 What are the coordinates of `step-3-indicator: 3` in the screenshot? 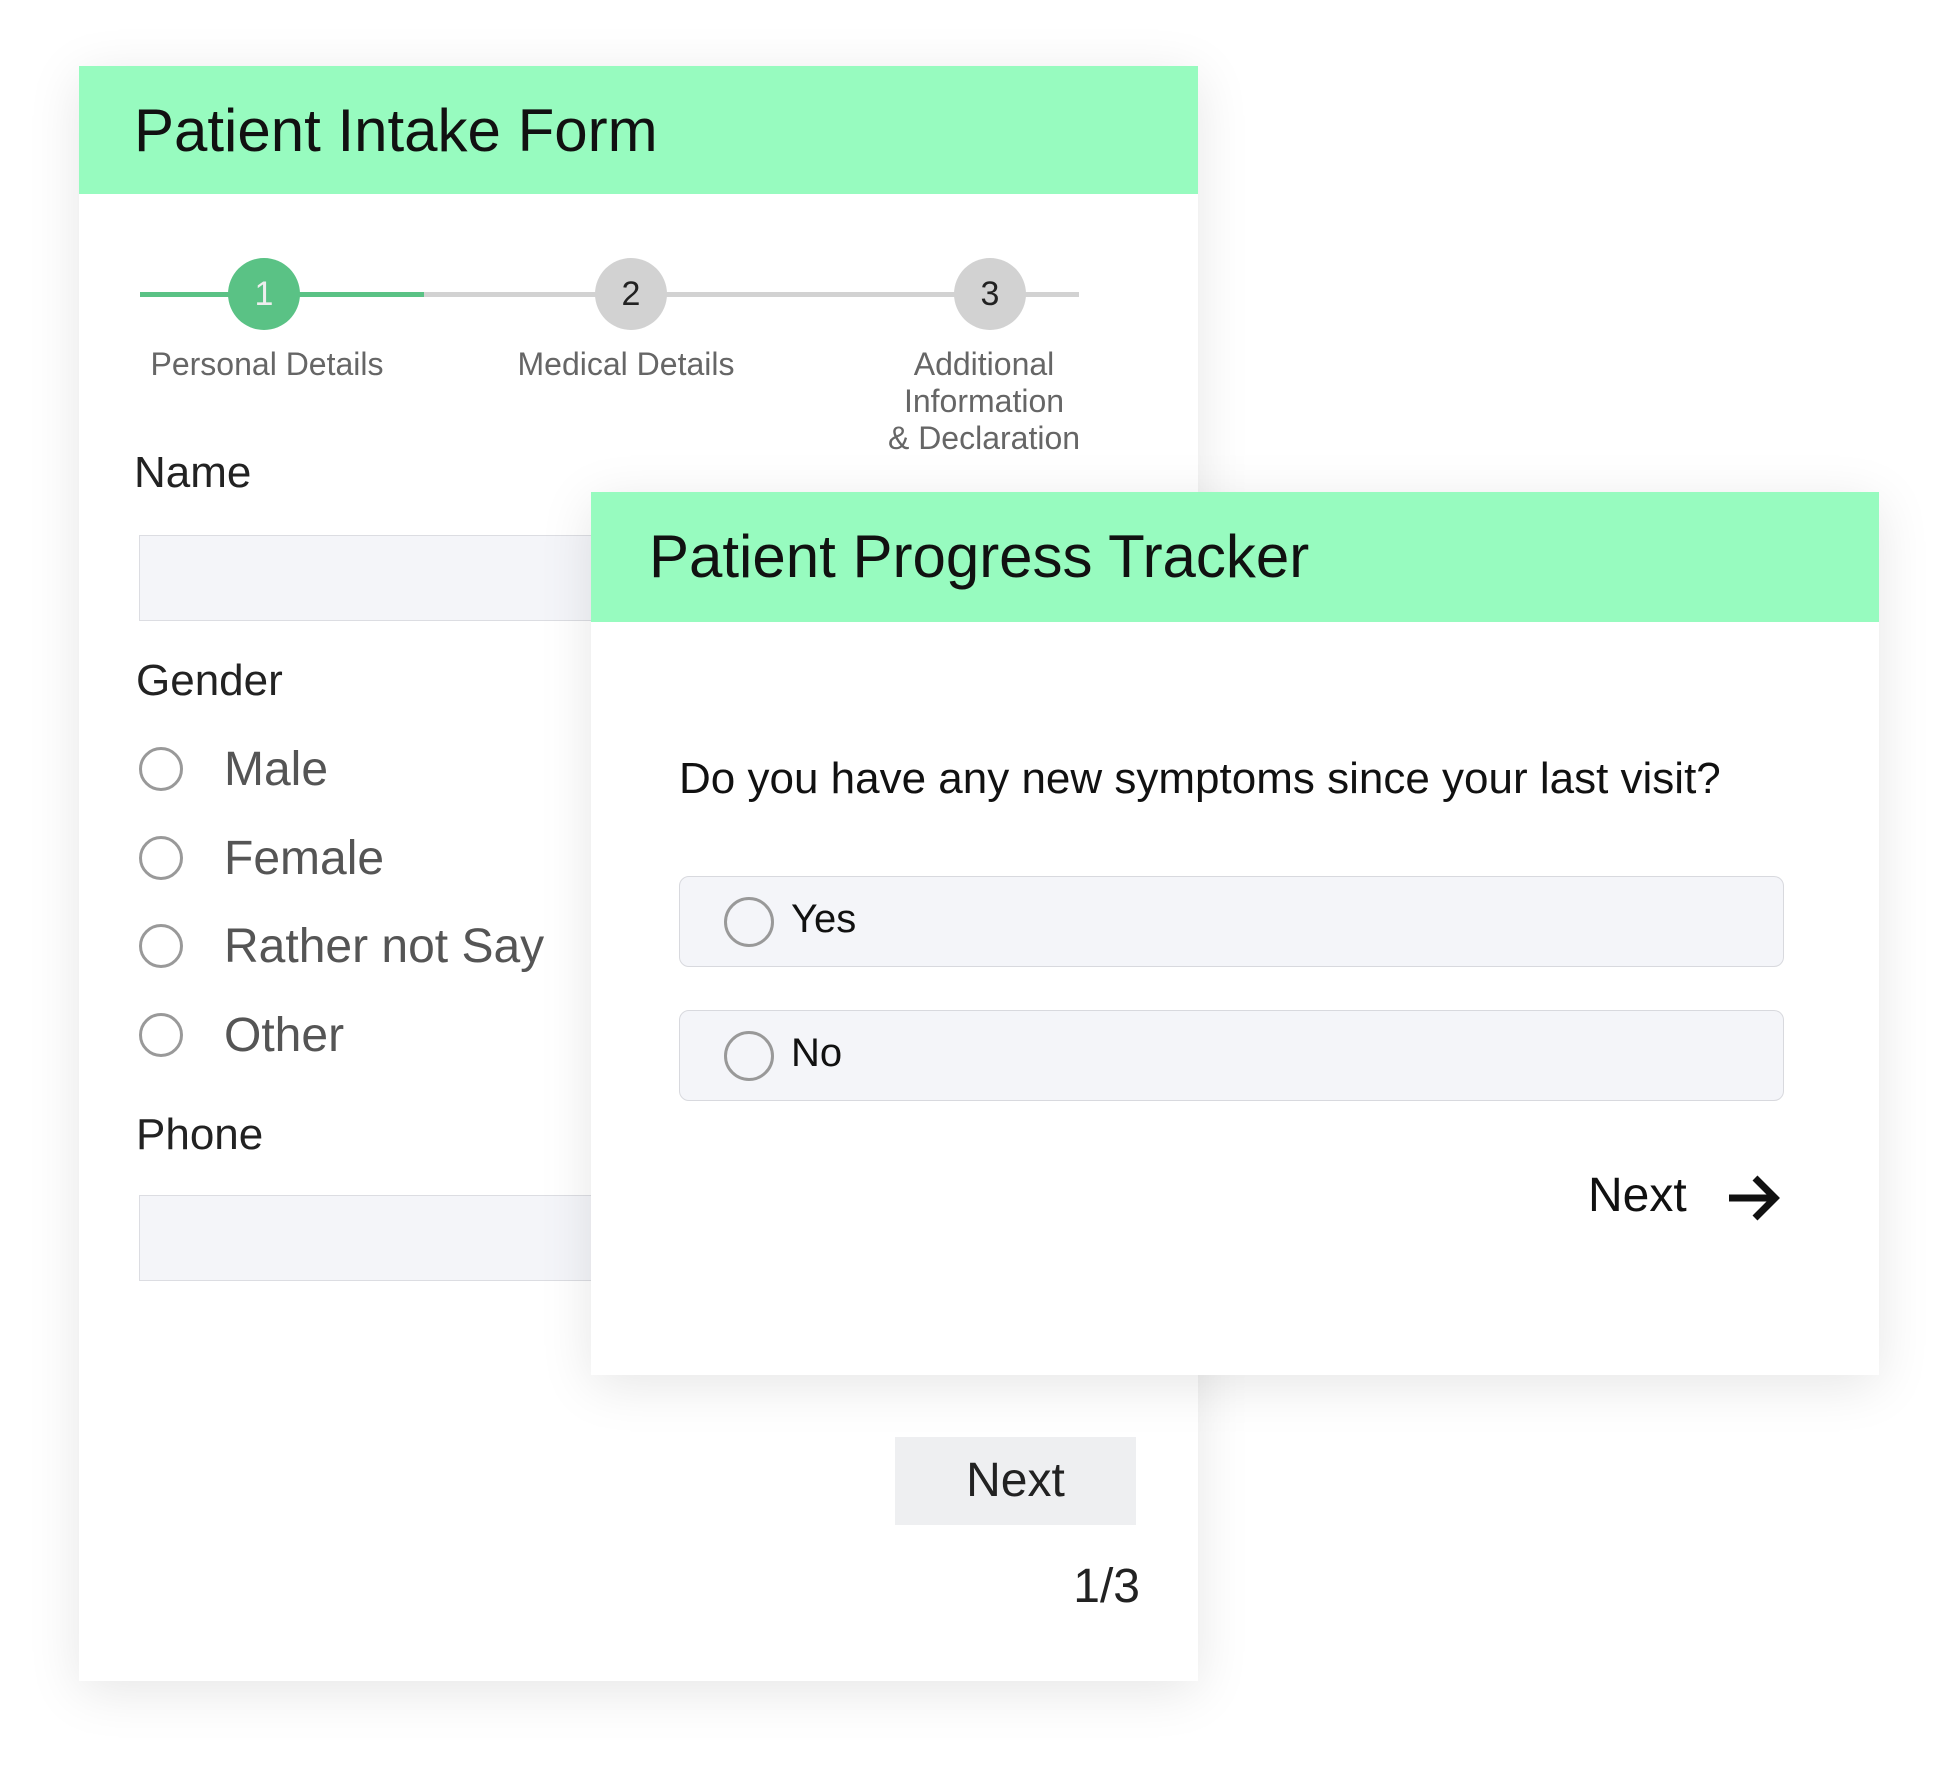 It's located at (990, 294).